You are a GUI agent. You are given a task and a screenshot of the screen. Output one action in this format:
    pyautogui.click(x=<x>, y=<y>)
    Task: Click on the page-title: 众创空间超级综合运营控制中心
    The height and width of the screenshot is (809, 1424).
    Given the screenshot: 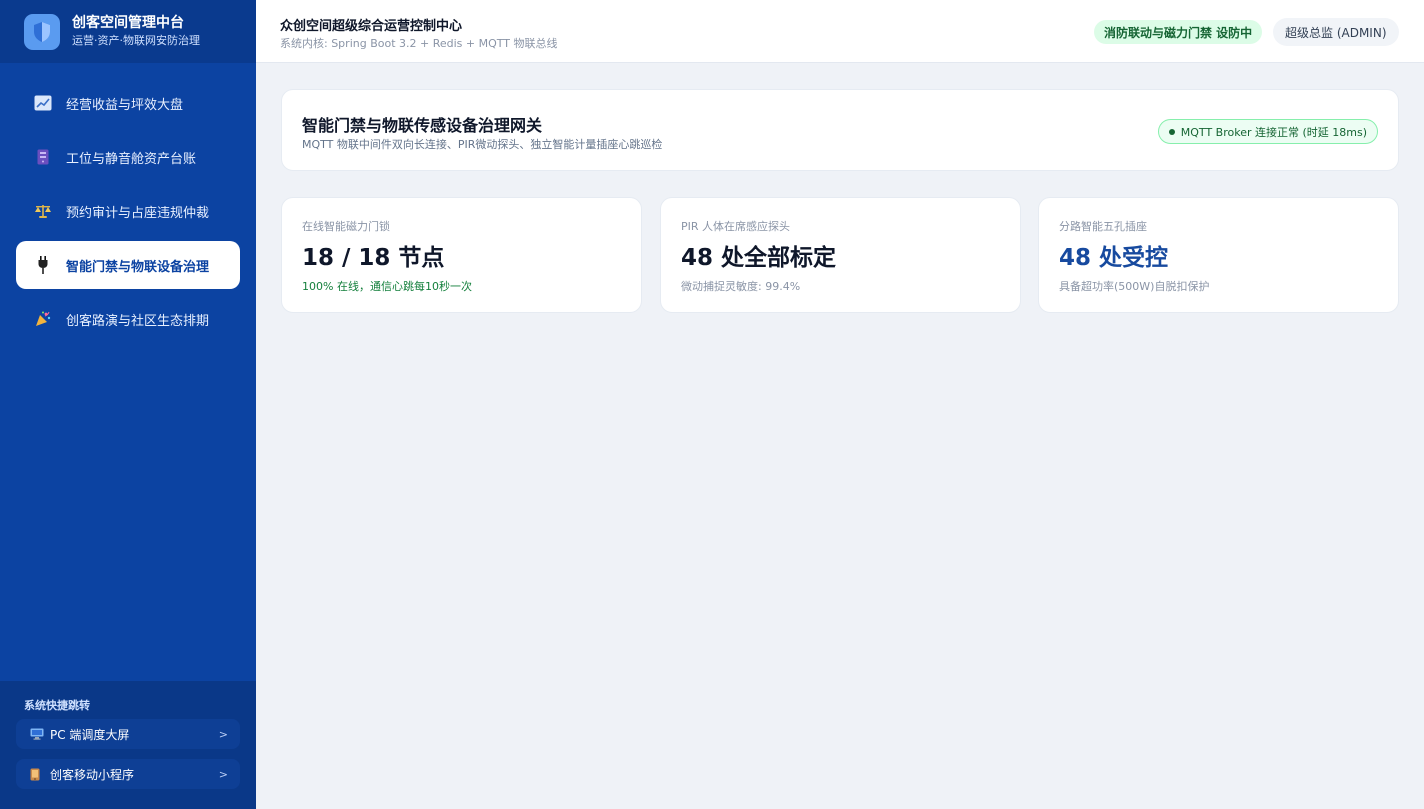 What is the action you would take?
    pyautogui.click(x=371, y=26)
    